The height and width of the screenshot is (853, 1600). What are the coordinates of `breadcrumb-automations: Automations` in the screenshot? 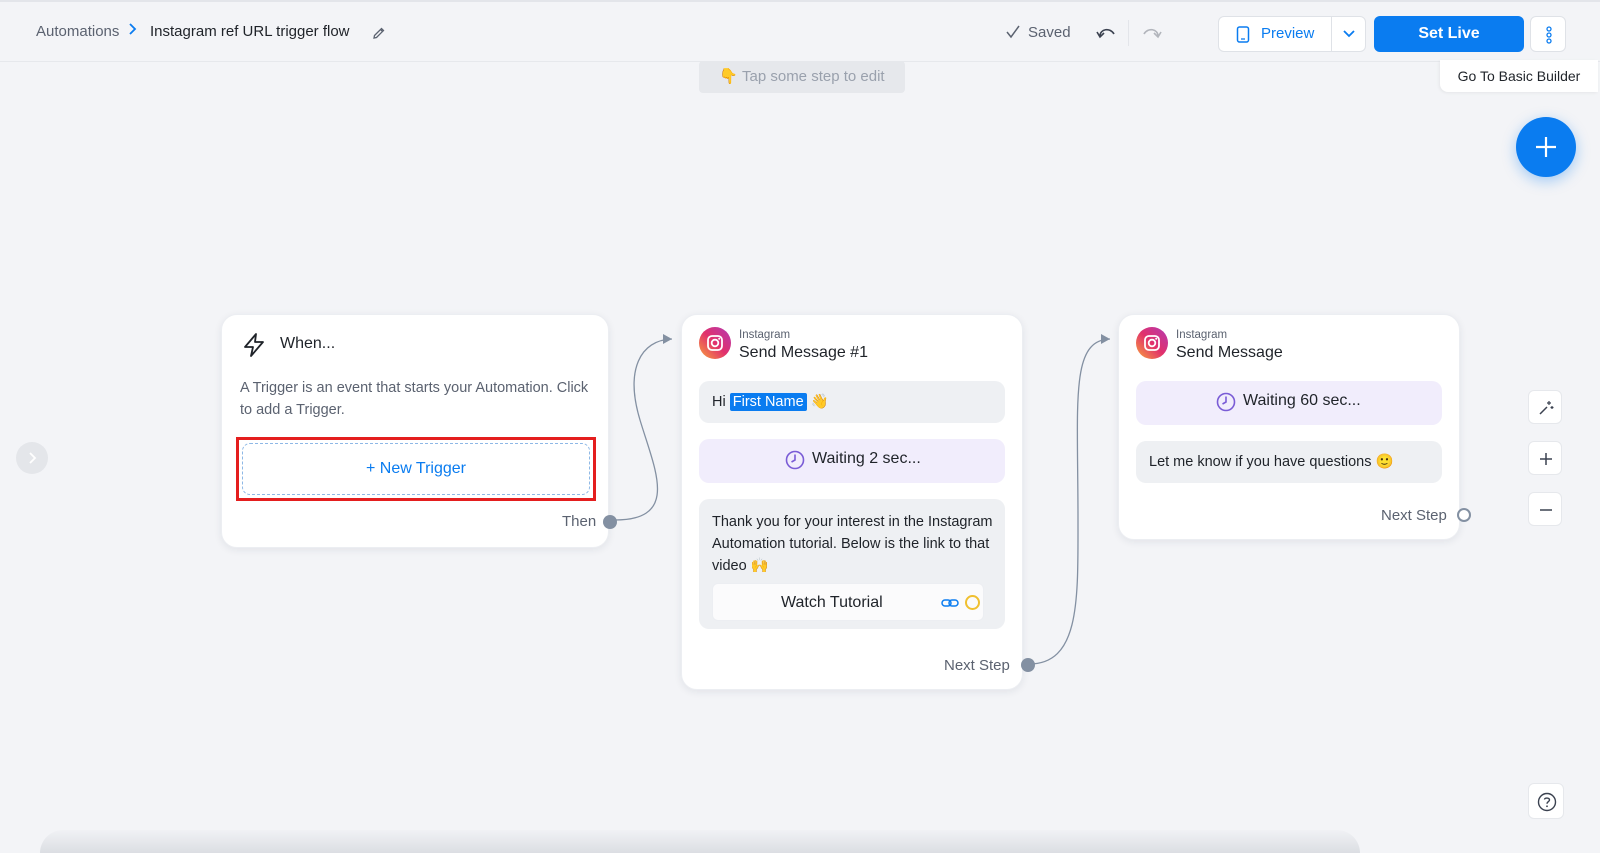 It's located at (77, 31).